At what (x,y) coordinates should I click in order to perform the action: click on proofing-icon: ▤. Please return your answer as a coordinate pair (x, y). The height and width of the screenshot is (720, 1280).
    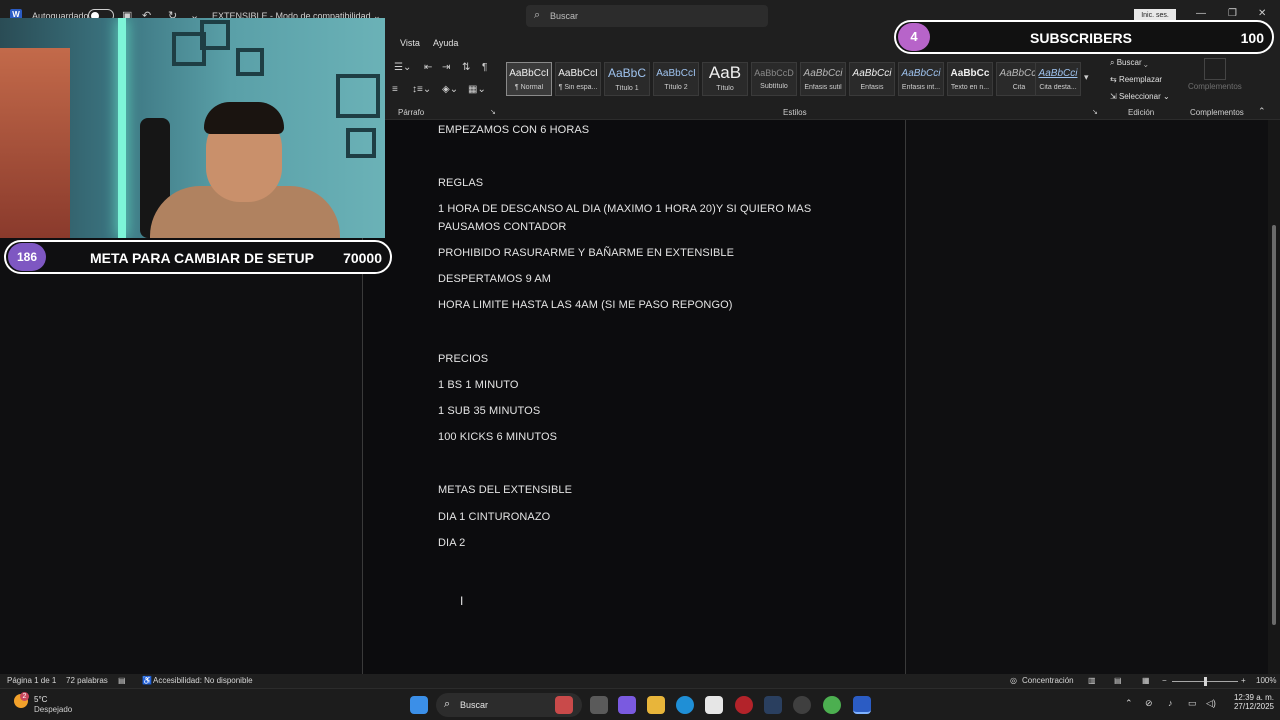
    Looking at the image, I should click on (122, 680).